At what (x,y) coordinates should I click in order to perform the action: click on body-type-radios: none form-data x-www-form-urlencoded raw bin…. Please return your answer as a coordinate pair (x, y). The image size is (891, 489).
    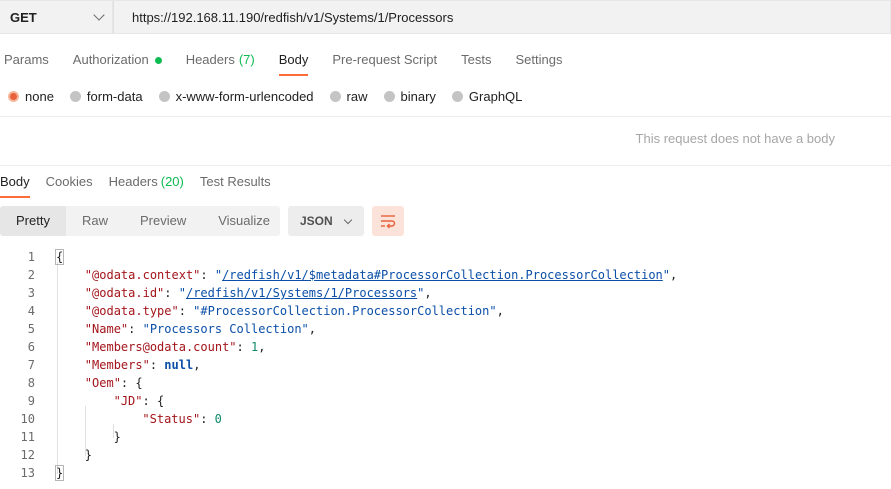
    Looking at the image, I should click on (273, 96).